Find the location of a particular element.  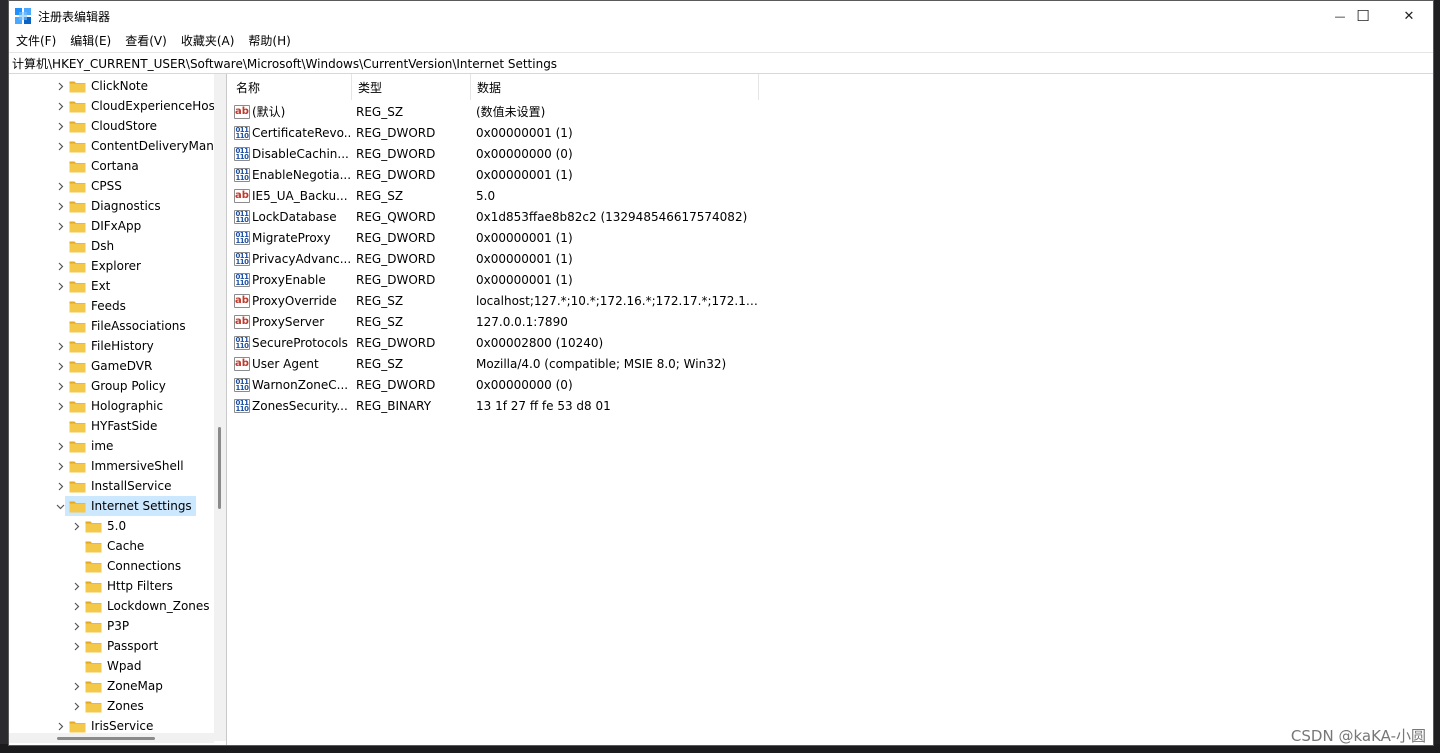

tree-vertical-scroll-thumb is located at coordinates (219, 468).